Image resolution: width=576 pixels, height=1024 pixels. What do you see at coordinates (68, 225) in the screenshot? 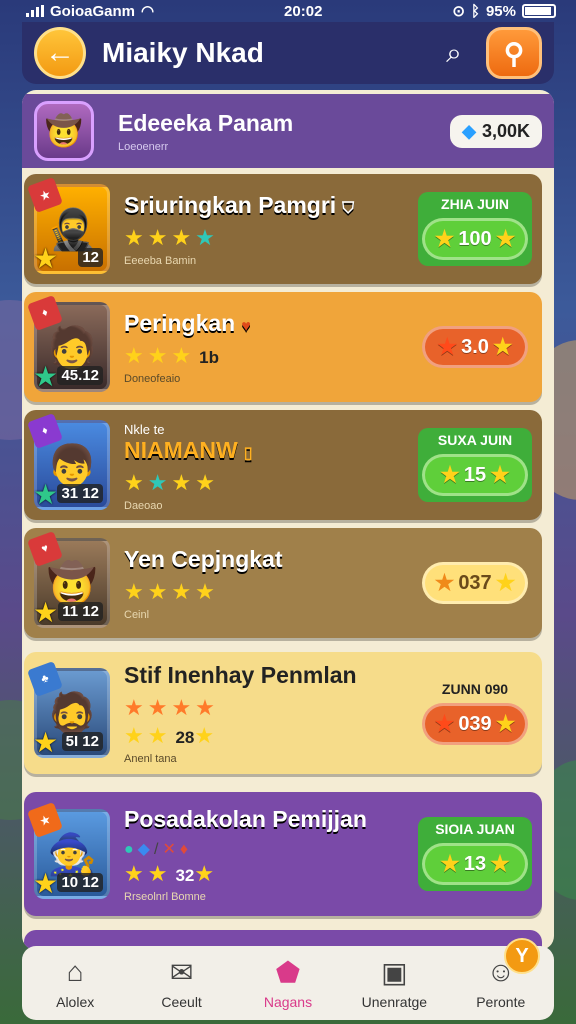
I see `hero-portrait: ★ 🥷 12 ★` at bounding box center [68, 225].